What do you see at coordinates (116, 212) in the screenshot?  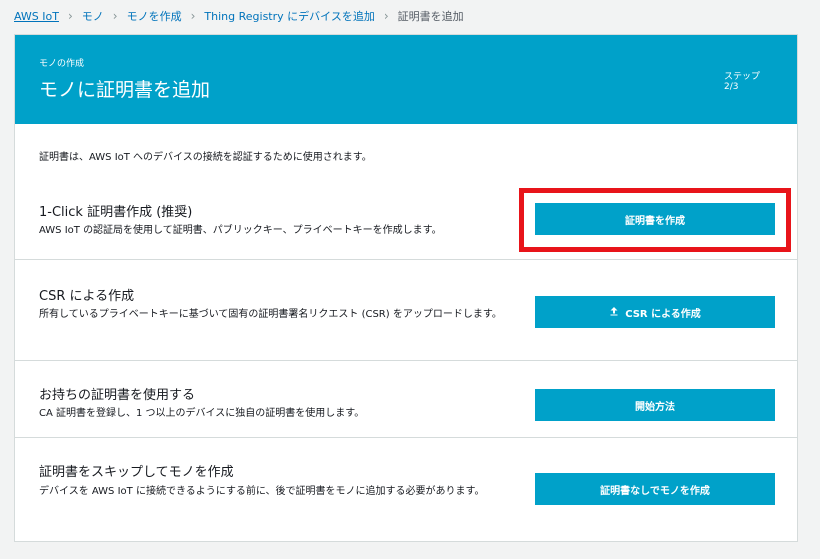 I see `option-title: 1-Click 証明書作成 (推奨)` at bounding box center [116, 212].